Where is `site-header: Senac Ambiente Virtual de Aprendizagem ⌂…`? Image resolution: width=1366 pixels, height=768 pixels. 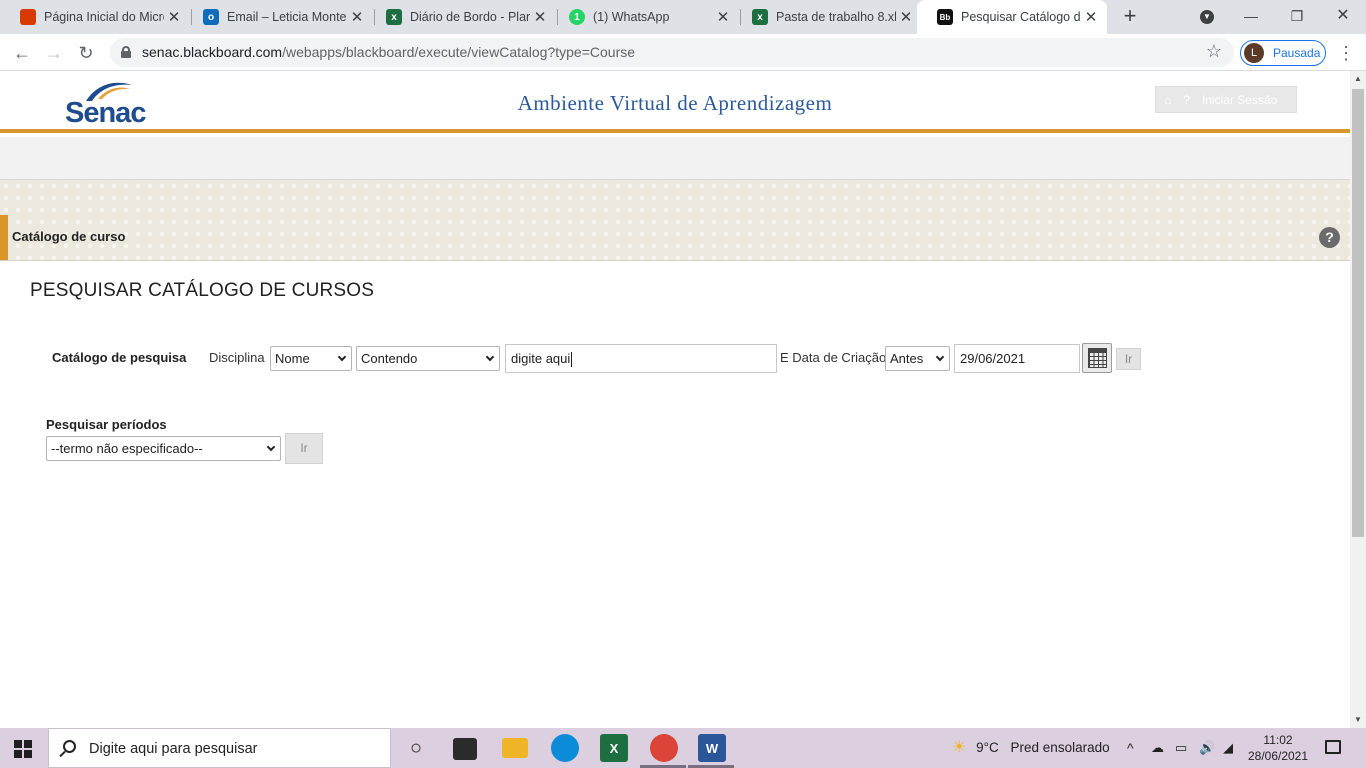 site-header: Senac Ambiente Virtual de Aprendizagem ⌂… is located at coordinates (675, 102).